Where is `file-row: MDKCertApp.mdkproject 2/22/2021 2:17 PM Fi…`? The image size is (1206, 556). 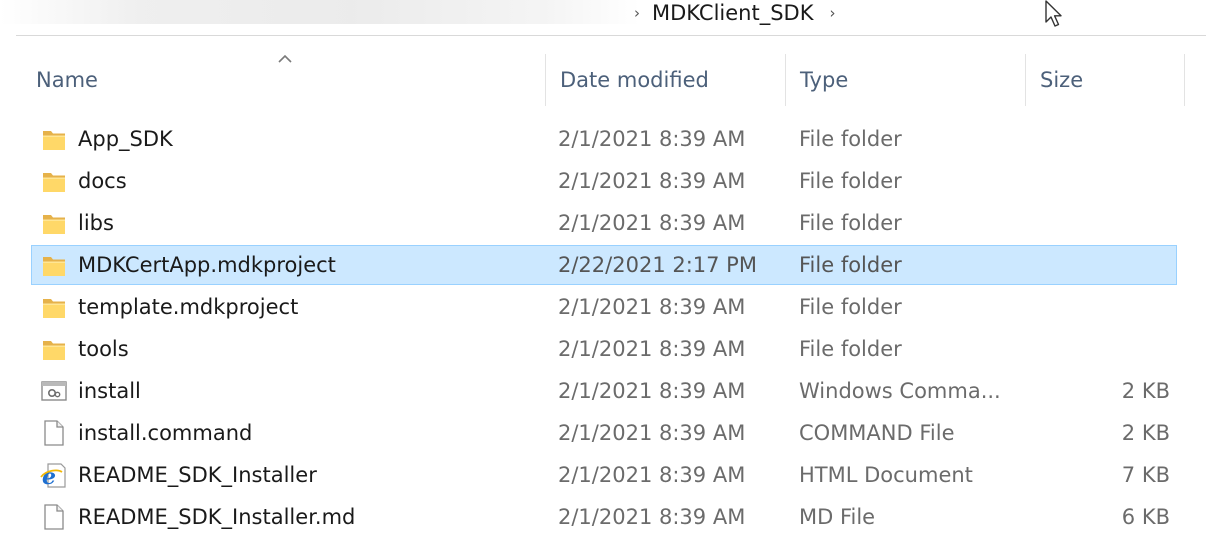 file-row: MDKCertApp.mdkproject 2/22/2021 2:17 PM Fi… is located at coordinates (603, 265).